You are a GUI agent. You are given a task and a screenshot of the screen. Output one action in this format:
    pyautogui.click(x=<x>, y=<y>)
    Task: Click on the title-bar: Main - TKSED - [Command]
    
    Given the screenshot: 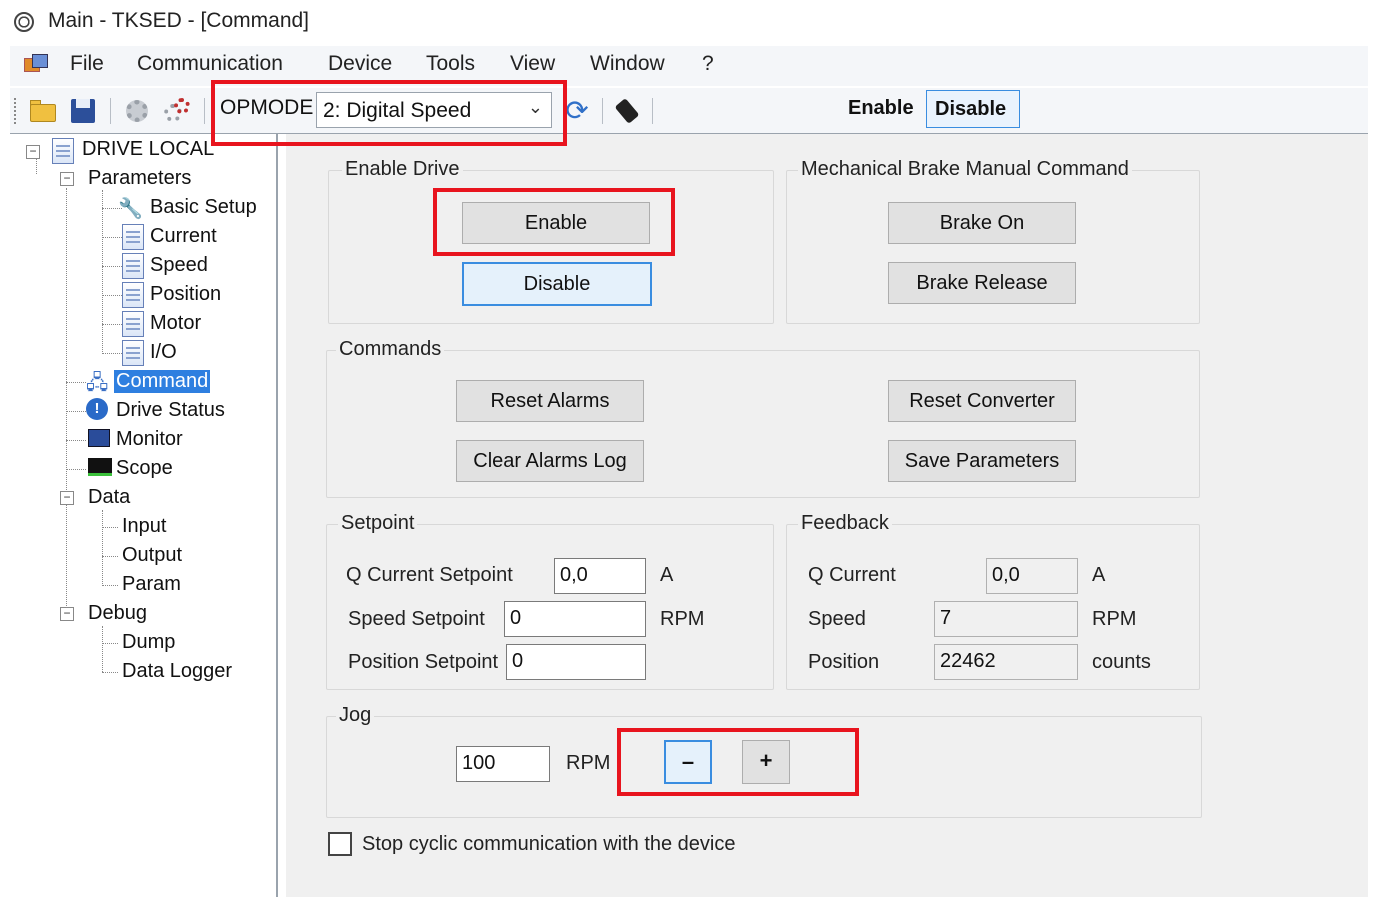 What is the action you would take?
    pyautogui.click(x=687, y=22)
    